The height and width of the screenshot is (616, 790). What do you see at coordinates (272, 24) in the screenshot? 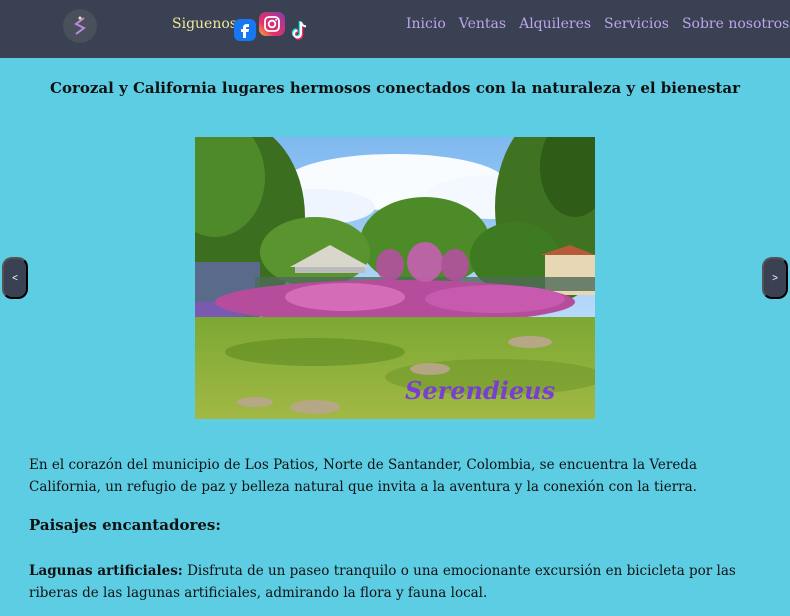
I see `instagram-icon` at bounding box center [272, 24].